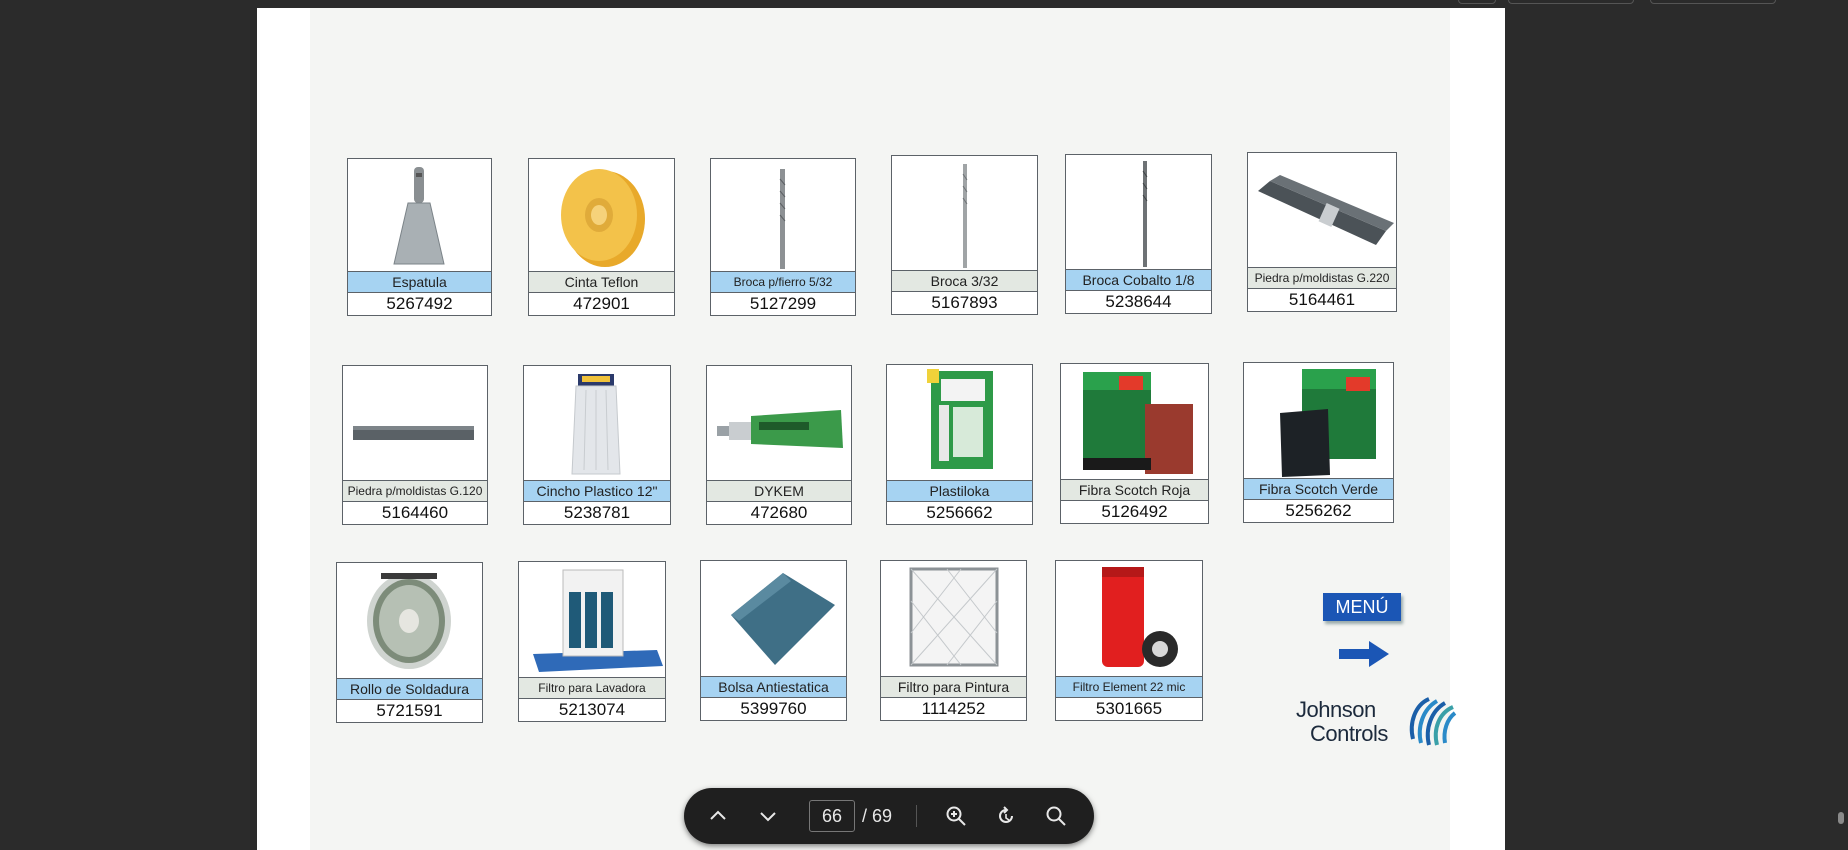  What do you see at coordinates (1129, 619) in the screenshot?
I see `filter-element-image` at bounding box center [1129, 619].